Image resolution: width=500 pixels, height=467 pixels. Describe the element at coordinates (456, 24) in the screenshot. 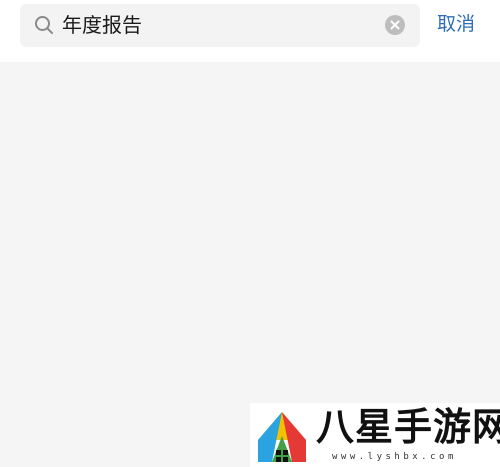

I see `cancel-button: 取消` at that location.